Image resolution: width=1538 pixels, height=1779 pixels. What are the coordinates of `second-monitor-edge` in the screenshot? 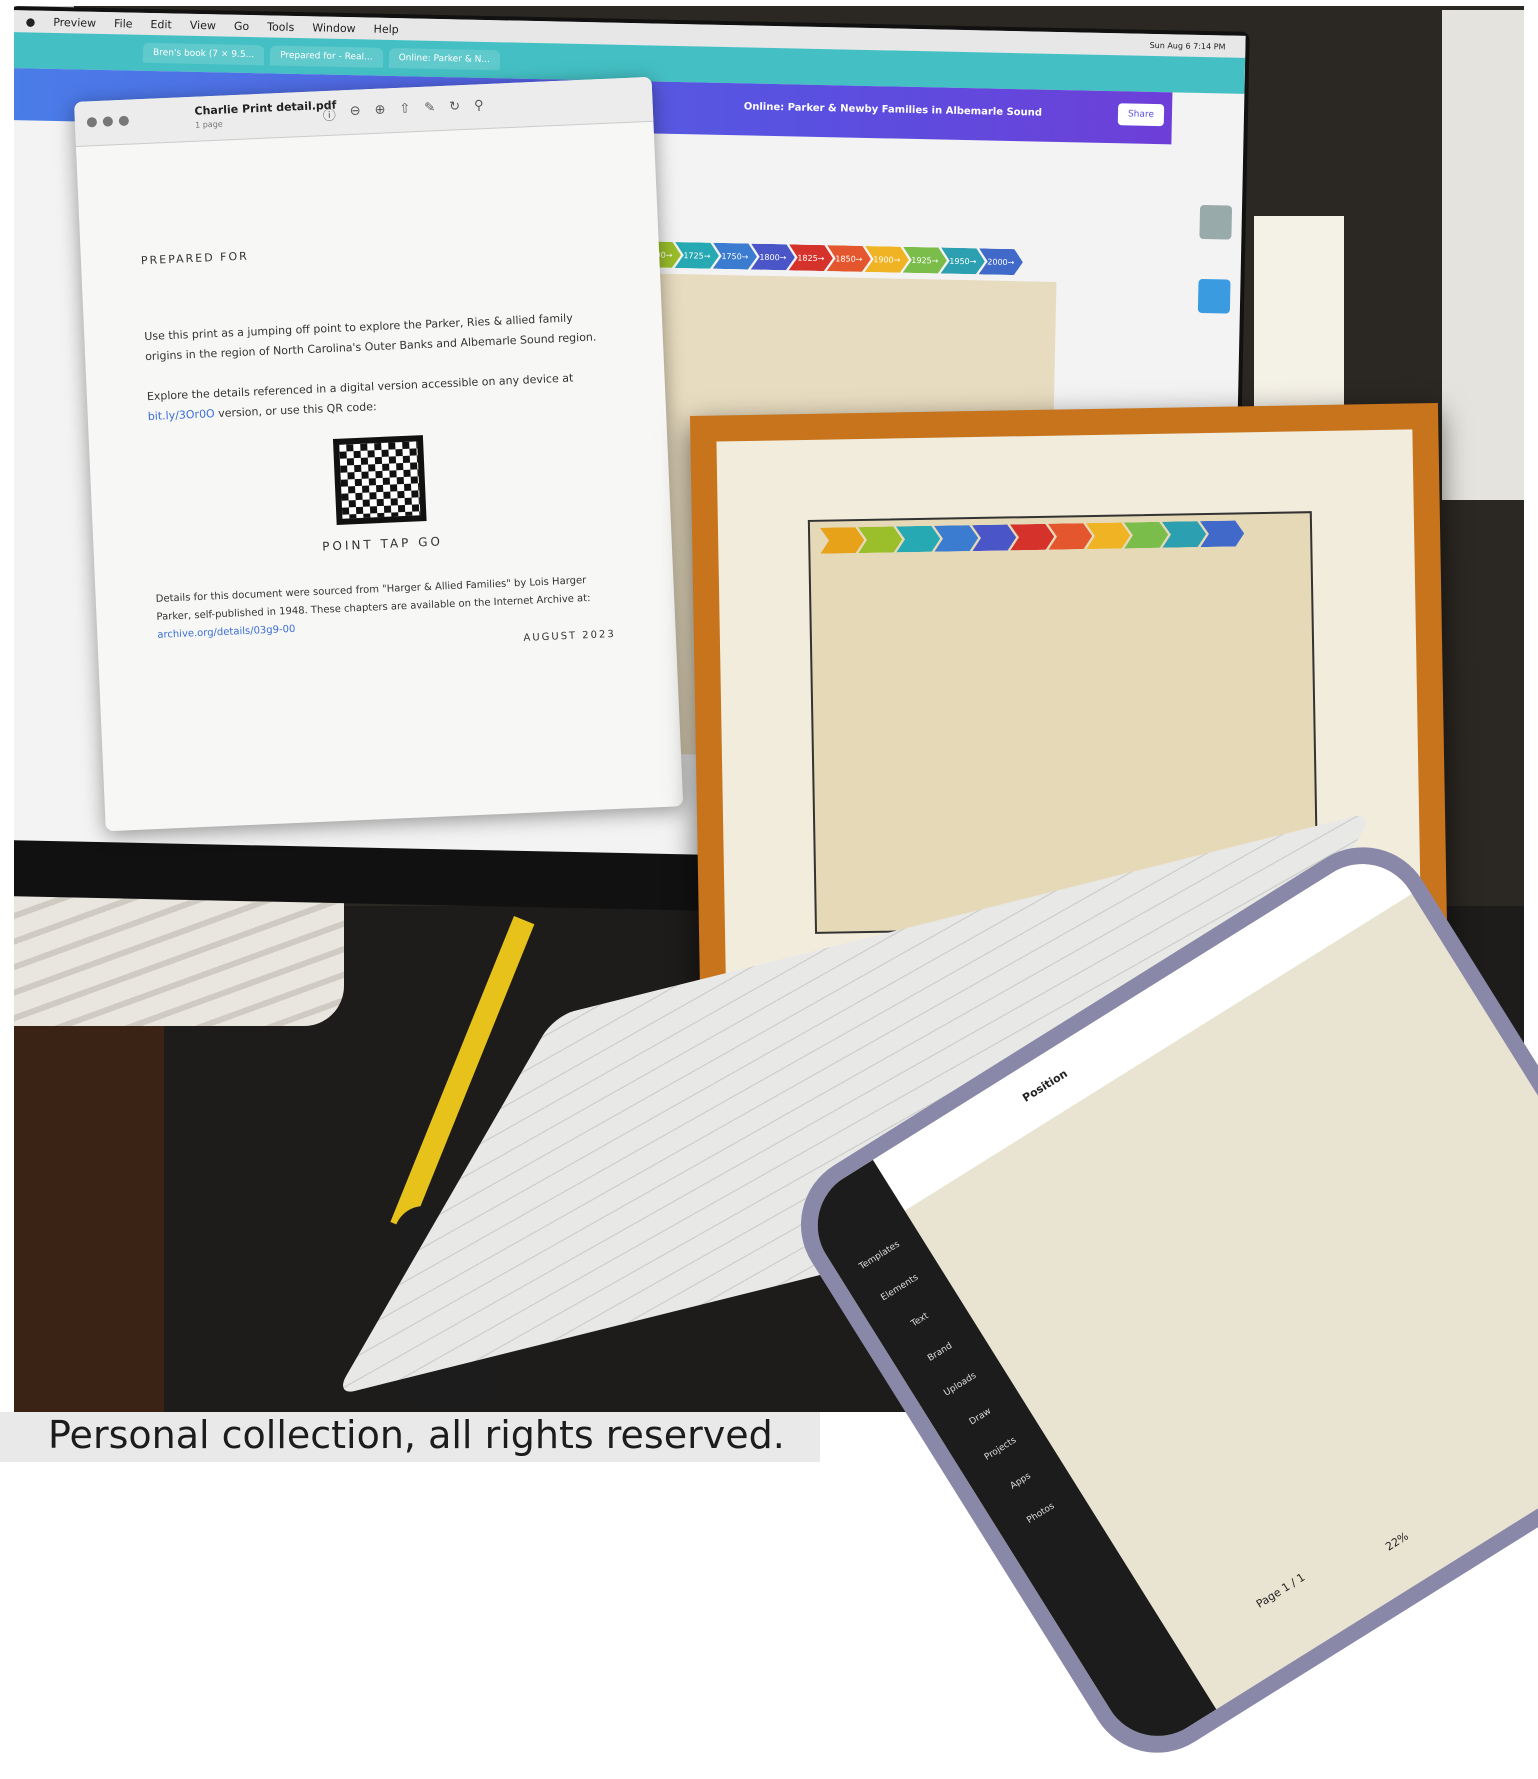 It's located at (1483, 255).